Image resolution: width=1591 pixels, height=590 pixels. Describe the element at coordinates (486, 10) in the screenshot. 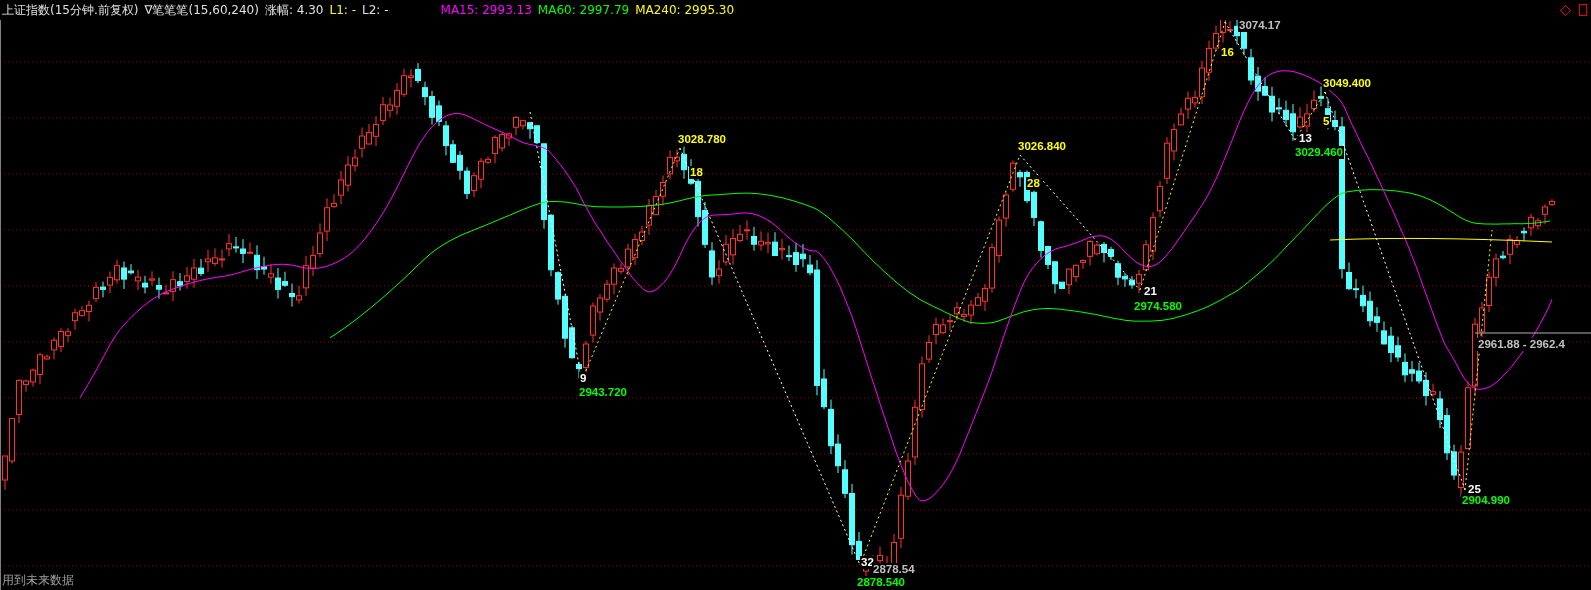

I see `moving-average-reading: MA15: 2993.13` at that location.